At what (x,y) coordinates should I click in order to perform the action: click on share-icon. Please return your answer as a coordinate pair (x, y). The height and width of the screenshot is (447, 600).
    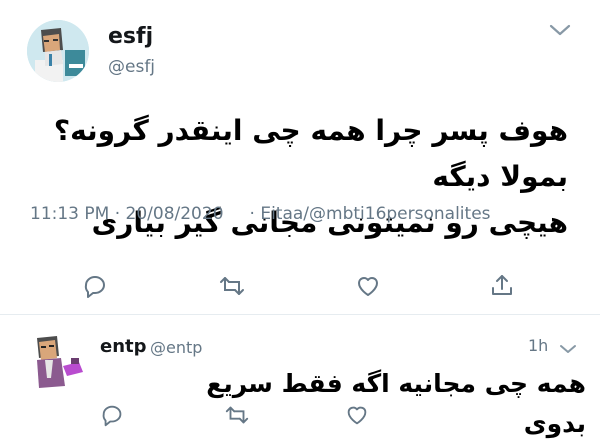
    Looking at the image, I should click on (502, 286).